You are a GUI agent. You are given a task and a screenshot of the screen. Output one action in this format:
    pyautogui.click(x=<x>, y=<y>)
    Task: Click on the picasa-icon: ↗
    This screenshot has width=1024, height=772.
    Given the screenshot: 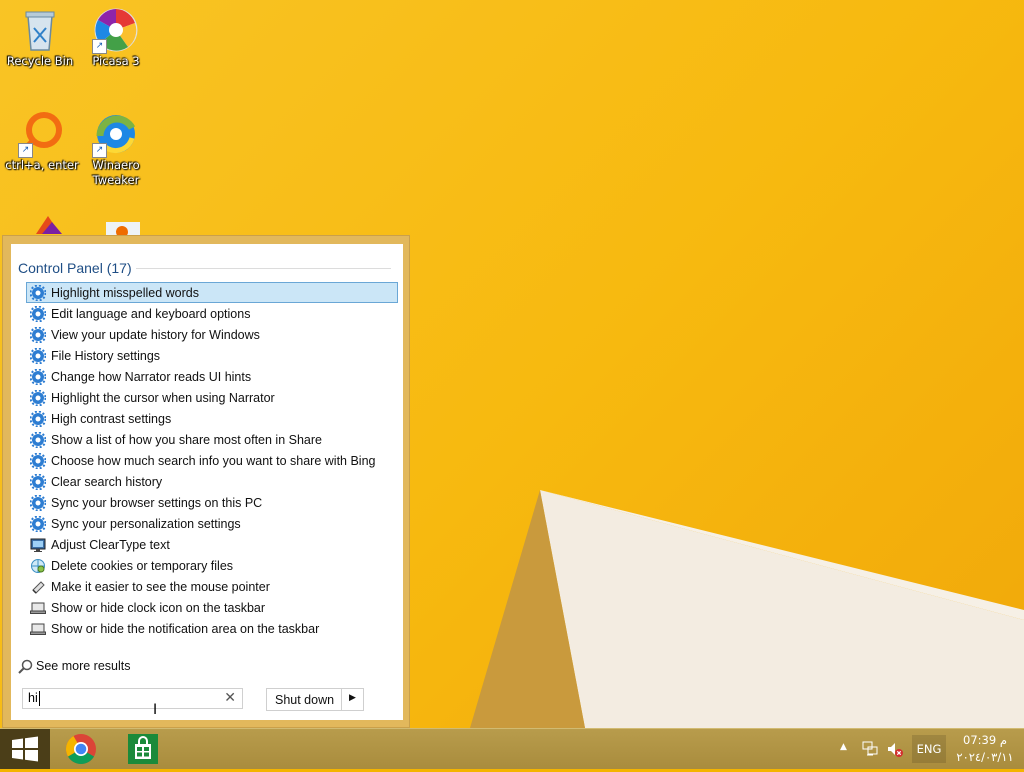 What is the action you would take?
    pyautogui.click(x=116, y=30)
    